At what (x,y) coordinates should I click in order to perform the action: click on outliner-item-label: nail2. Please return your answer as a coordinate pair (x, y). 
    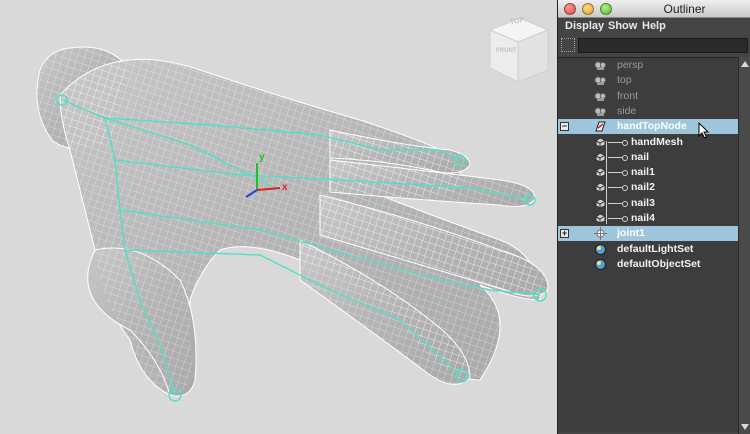
    Looking at the image, I should click on (643, 187).